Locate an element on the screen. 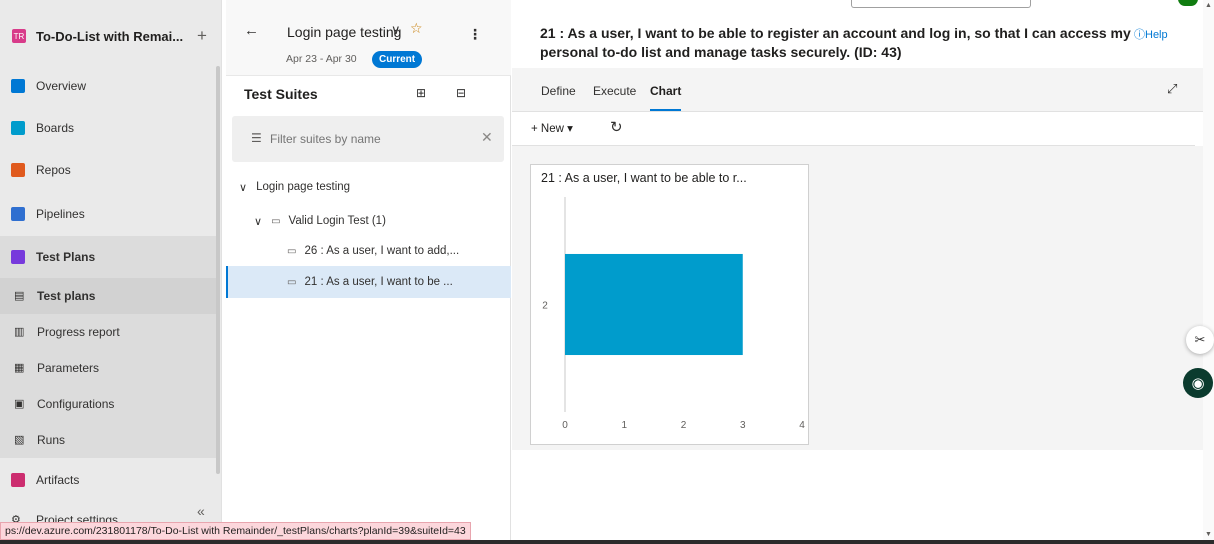  collapse-nav-icon: « is located at coordinates (201, 511).